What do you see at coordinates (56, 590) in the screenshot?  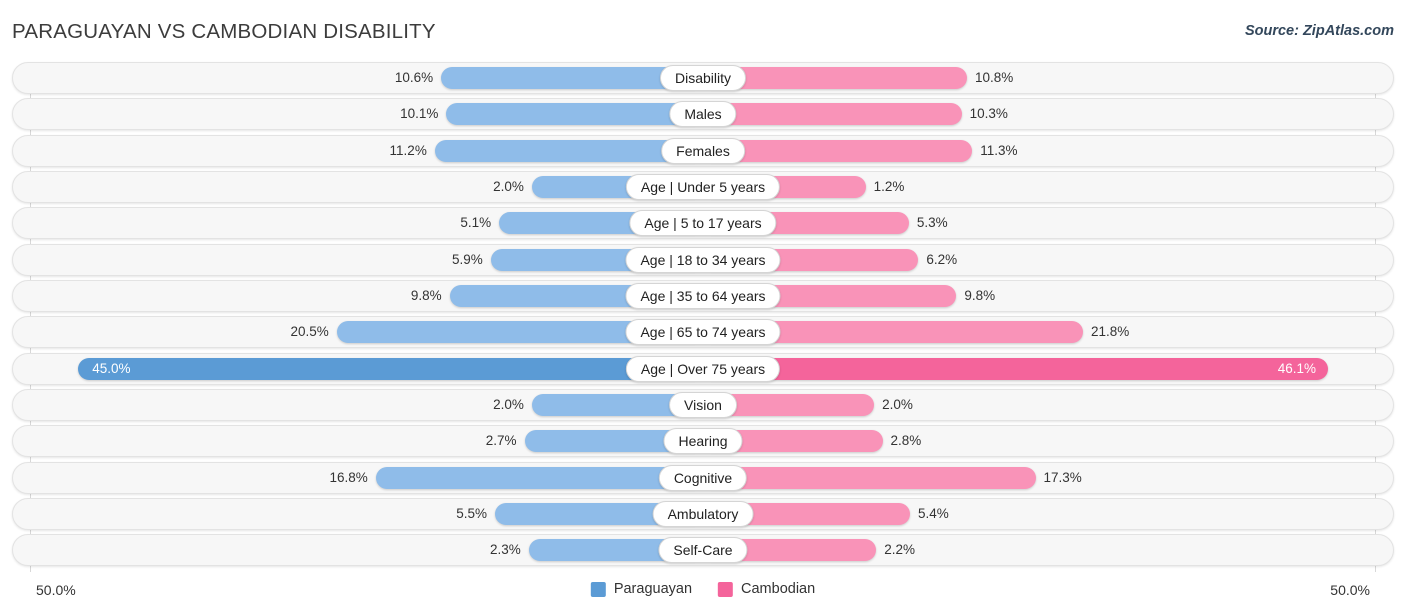 I see `axis-label-left: 50.0%` at bounding box center [56, 590].